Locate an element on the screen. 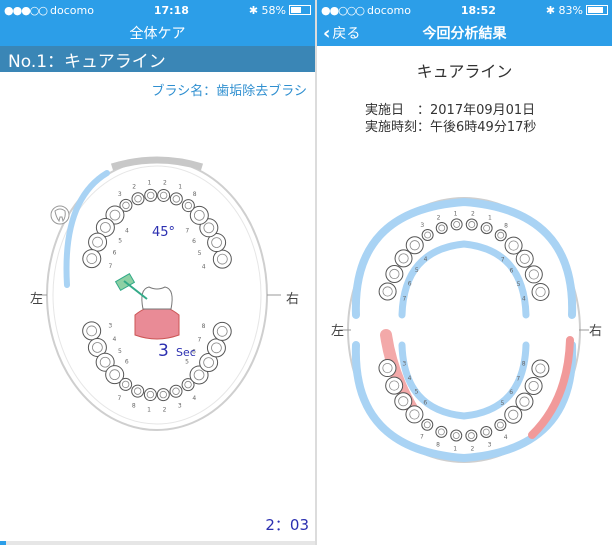 The width and height of the screenshot is (612, 545). progress-bar is located at coordinates (157, 543).